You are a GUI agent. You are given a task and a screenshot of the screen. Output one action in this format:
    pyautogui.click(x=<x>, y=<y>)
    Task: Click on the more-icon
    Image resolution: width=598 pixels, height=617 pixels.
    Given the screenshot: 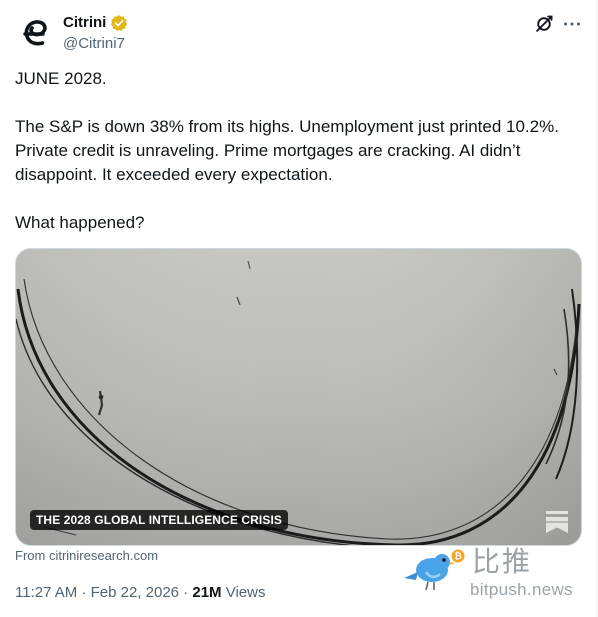 What is the action you would take?
    pyautogui.click(x=572, y=24)
    